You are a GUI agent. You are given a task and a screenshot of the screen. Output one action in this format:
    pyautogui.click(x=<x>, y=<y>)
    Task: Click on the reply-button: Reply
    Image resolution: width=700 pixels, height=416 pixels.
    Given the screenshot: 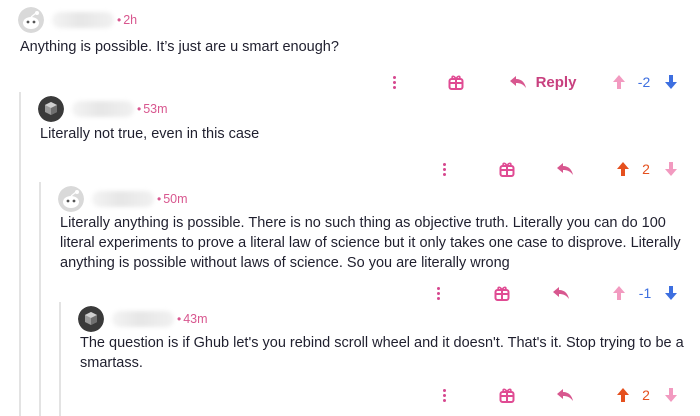 What is the action you would take?
    pyautogui.click(x=542, y=82)
    